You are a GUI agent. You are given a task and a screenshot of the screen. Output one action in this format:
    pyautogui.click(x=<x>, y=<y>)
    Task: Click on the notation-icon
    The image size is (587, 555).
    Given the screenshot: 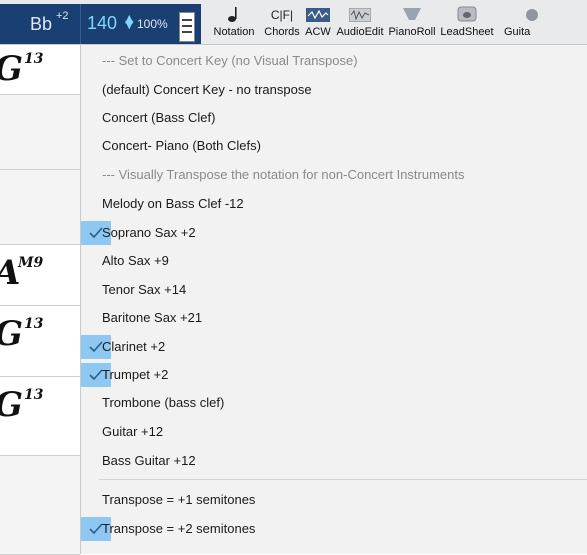 What is the action you would take?
    pyautogui.click(x=234, y=12)
    